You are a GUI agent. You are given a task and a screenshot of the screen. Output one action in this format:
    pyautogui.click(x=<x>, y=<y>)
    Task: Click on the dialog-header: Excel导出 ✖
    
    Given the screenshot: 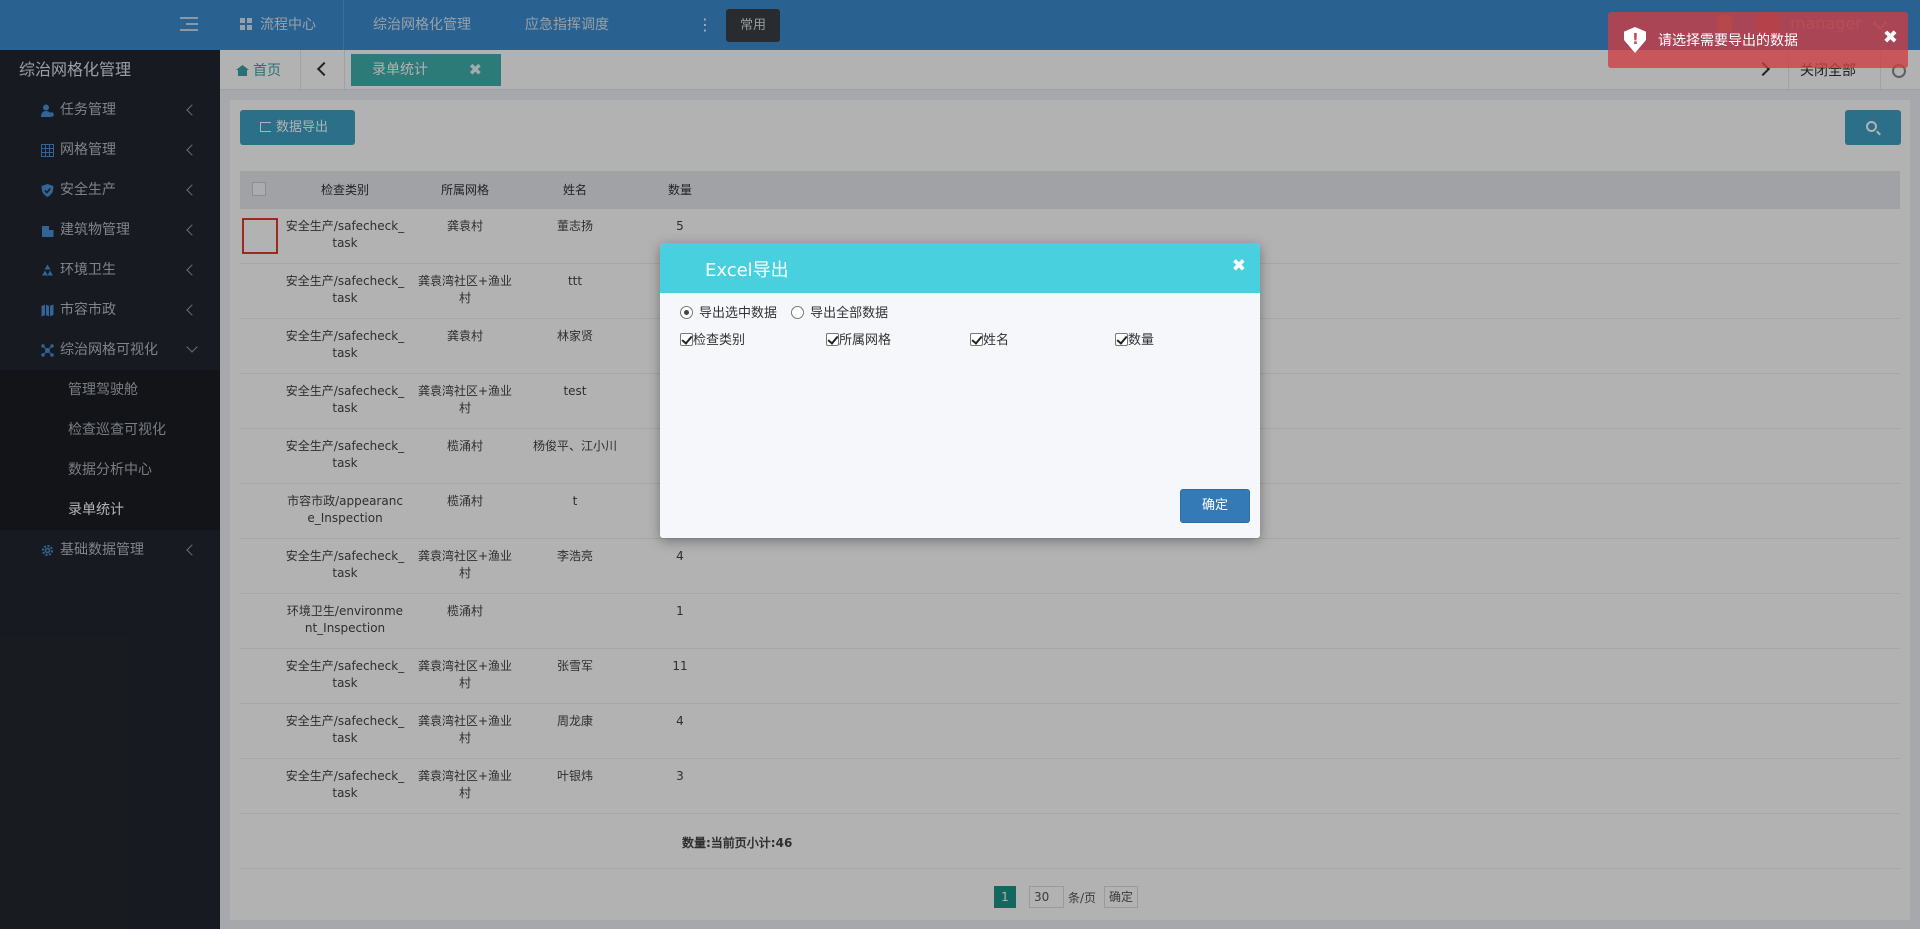 What is the action you would take?
    pyautogui.click(x=960, y=268)
    